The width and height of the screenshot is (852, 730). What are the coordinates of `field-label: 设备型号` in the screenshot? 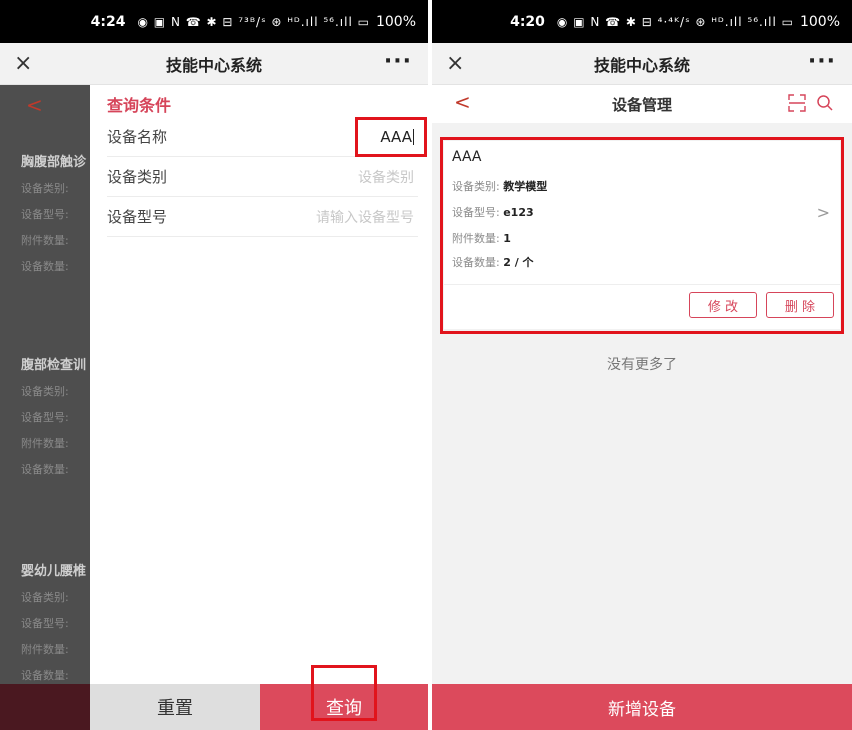 It's located at (137, 217).